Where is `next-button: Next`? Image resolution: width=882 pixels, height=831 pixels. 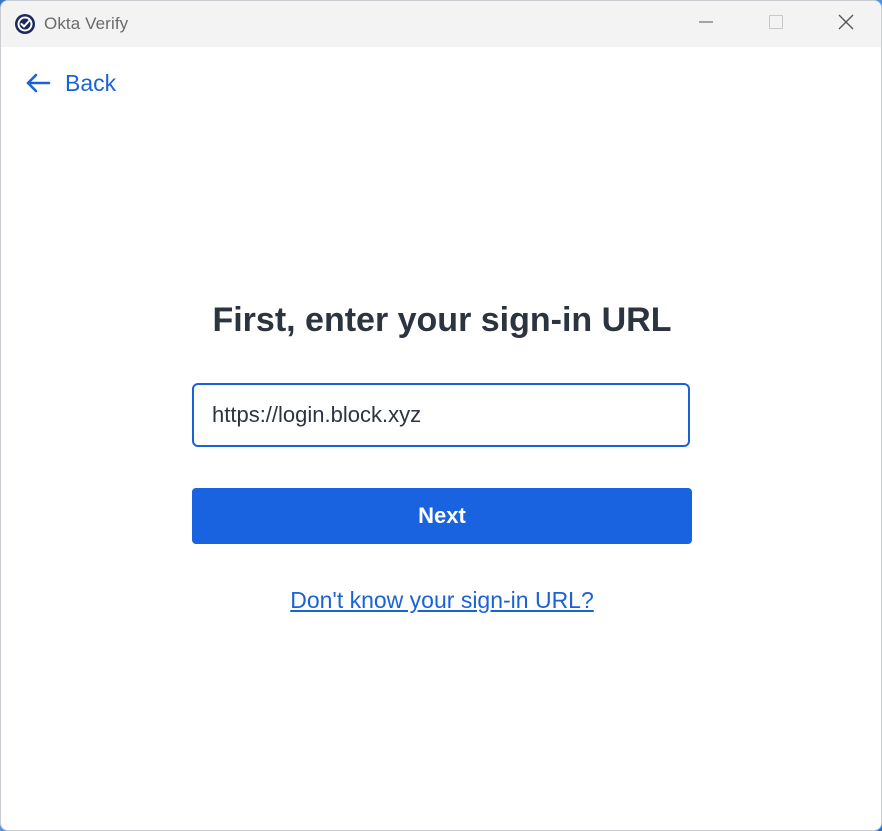
next-button: Next is located at coordinates (442, 516).